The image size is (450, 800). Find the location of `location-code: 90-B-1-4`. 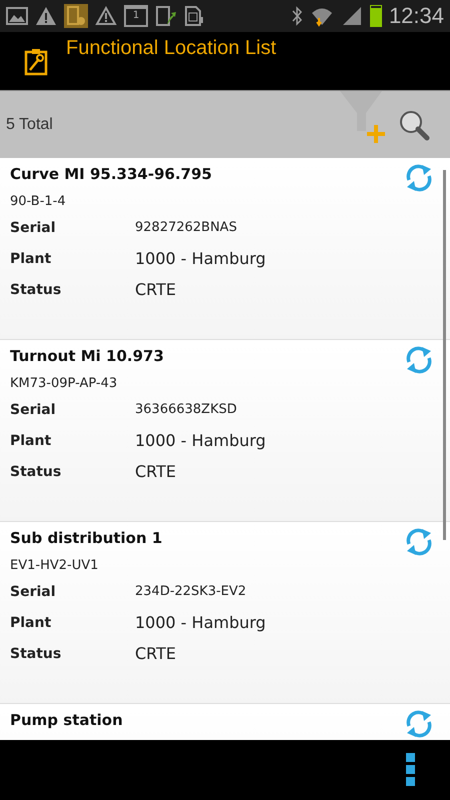

location-code: 90-B-1-4 is located at coordinates (38, 202).